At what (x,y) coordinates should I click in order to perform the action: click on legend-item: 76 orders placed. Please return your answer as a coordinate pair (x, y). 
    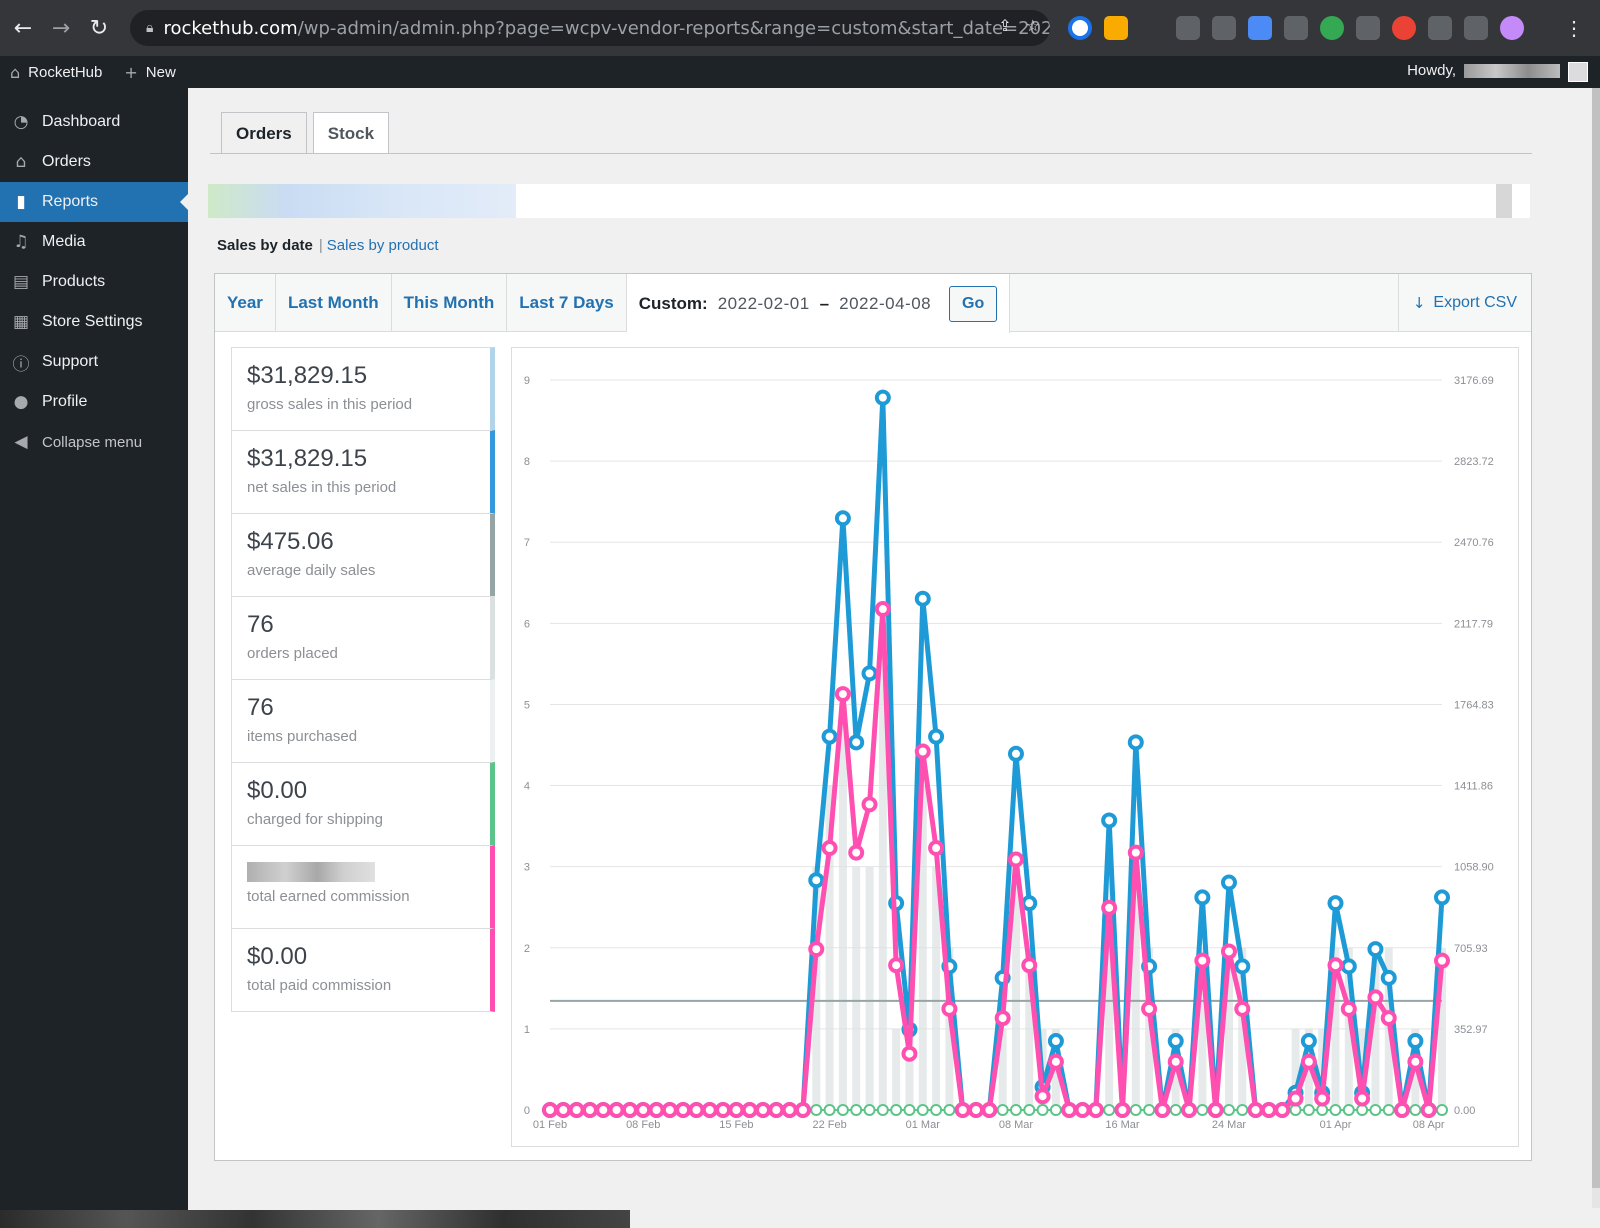
    Looking at the image, I should click on (363, 638).